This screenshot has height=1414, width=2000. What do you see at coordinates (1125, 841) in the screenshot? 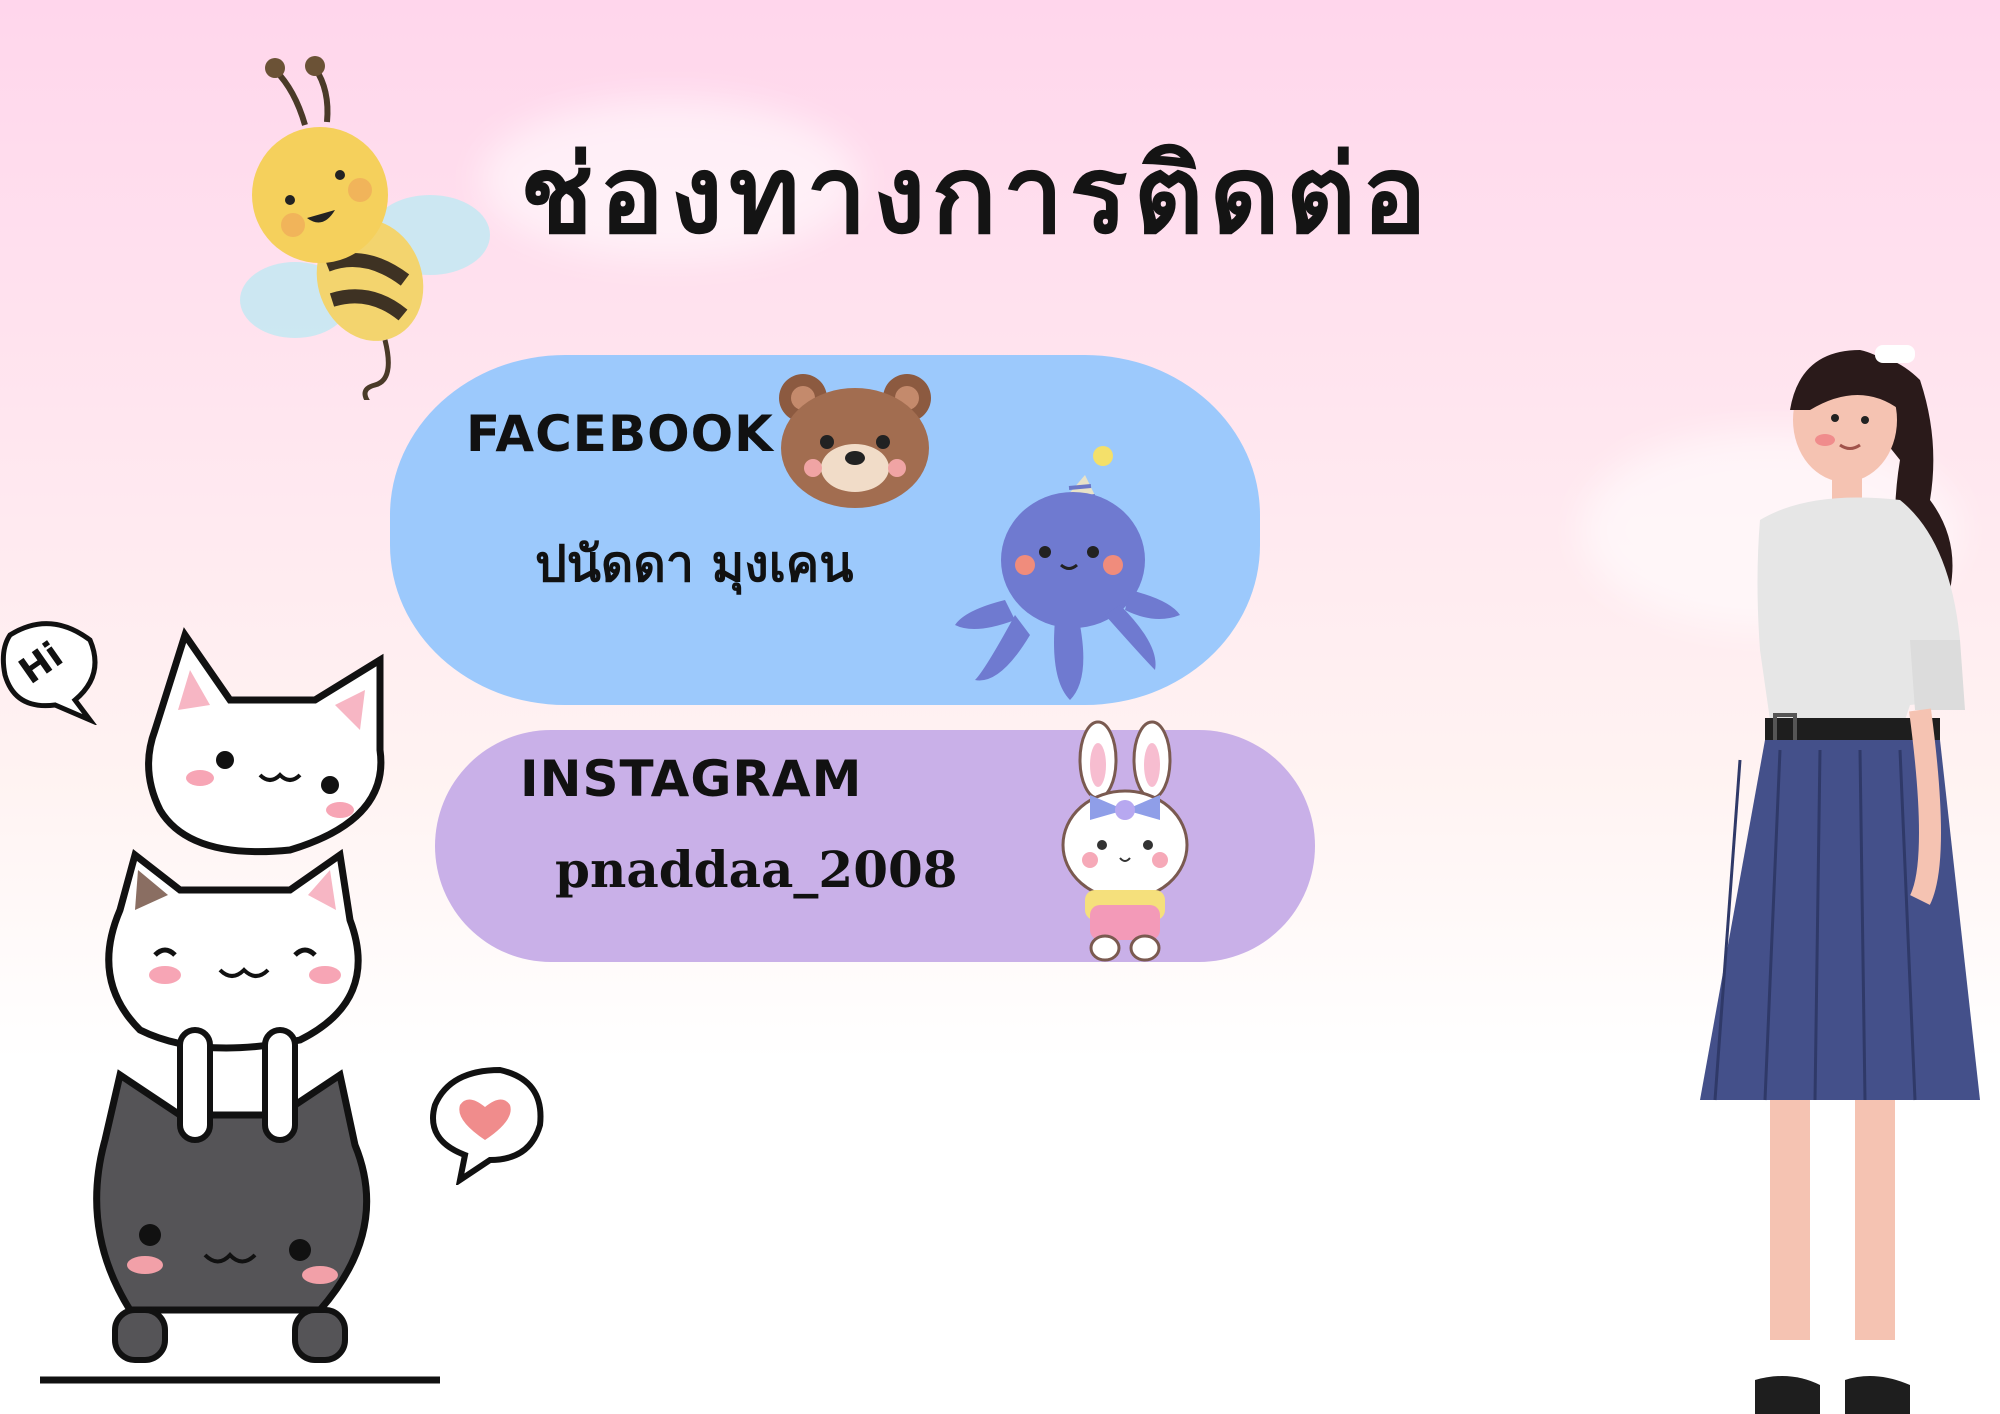
I see `bunny-icon` at bounding box center [1125, 841].